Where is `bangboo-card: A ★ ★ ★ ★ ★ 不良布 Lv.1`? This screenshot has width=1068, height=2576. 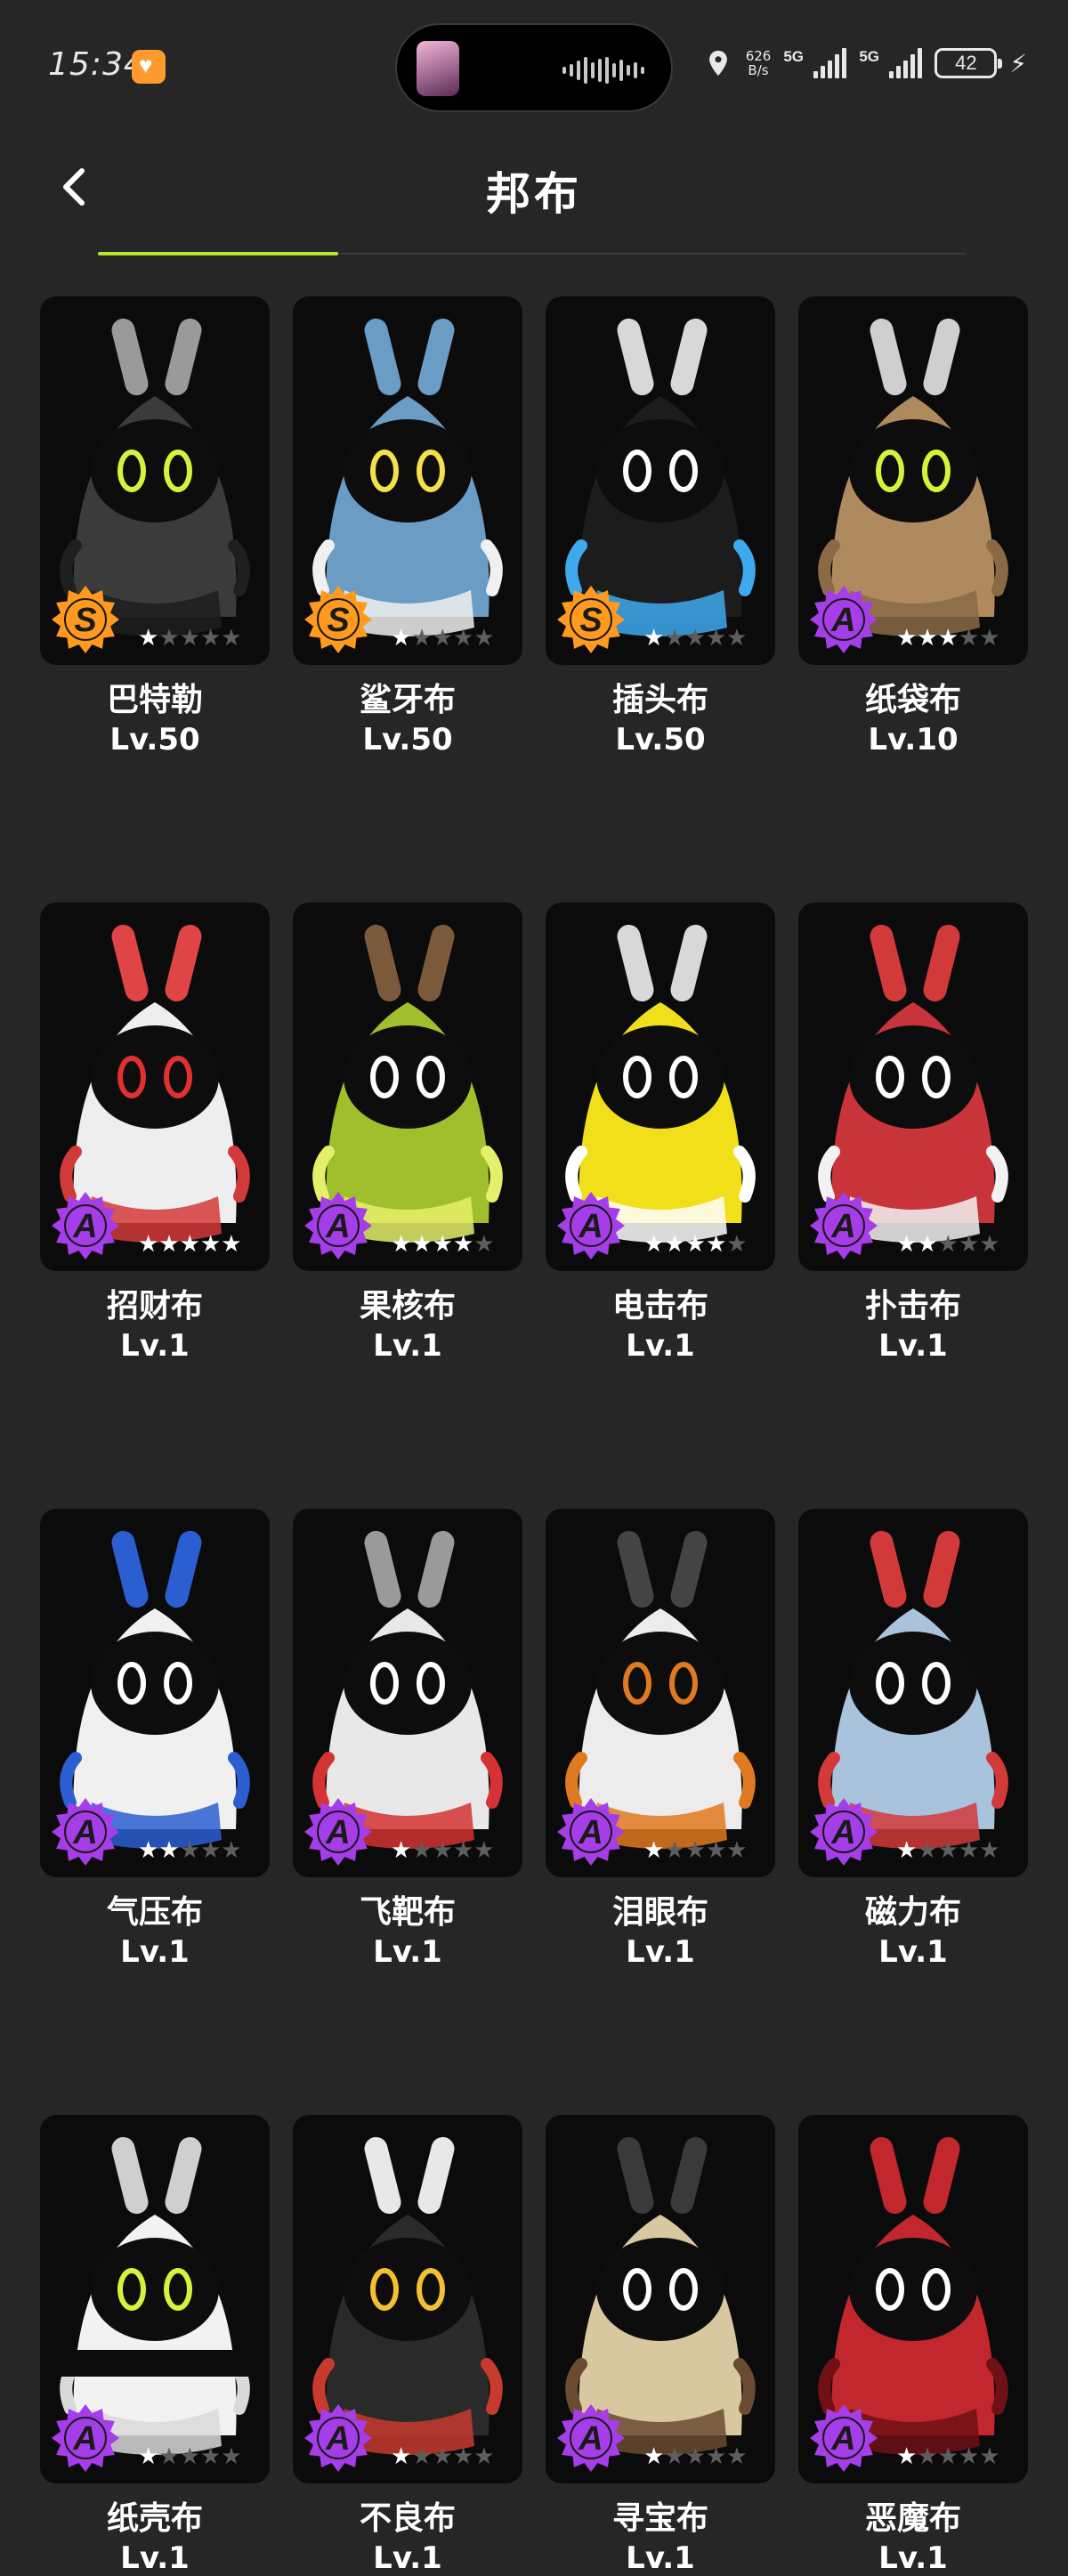 bangboo-card: A ★ ★ ★ ★ ★ 不良布 Lv.1 is located at coordinates (407, 2346).